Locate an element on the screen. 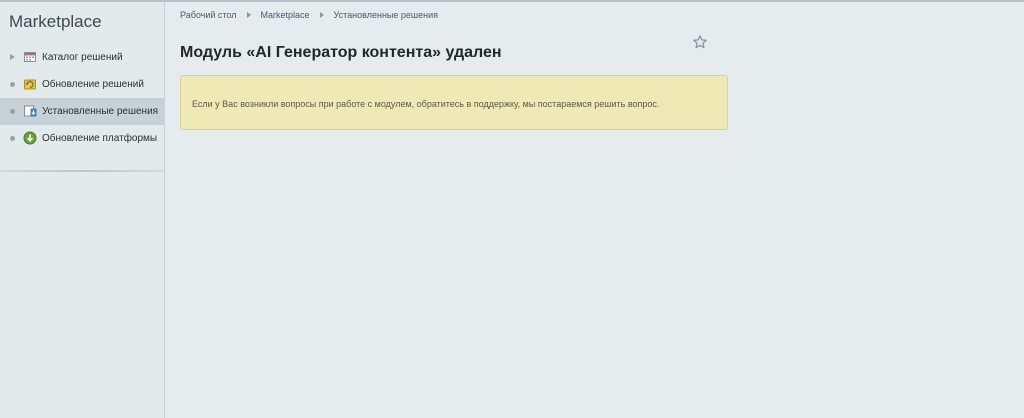 The width and height of the screenshot is (1024, 418). sidebar-divider is located at coordinates (82, 171).